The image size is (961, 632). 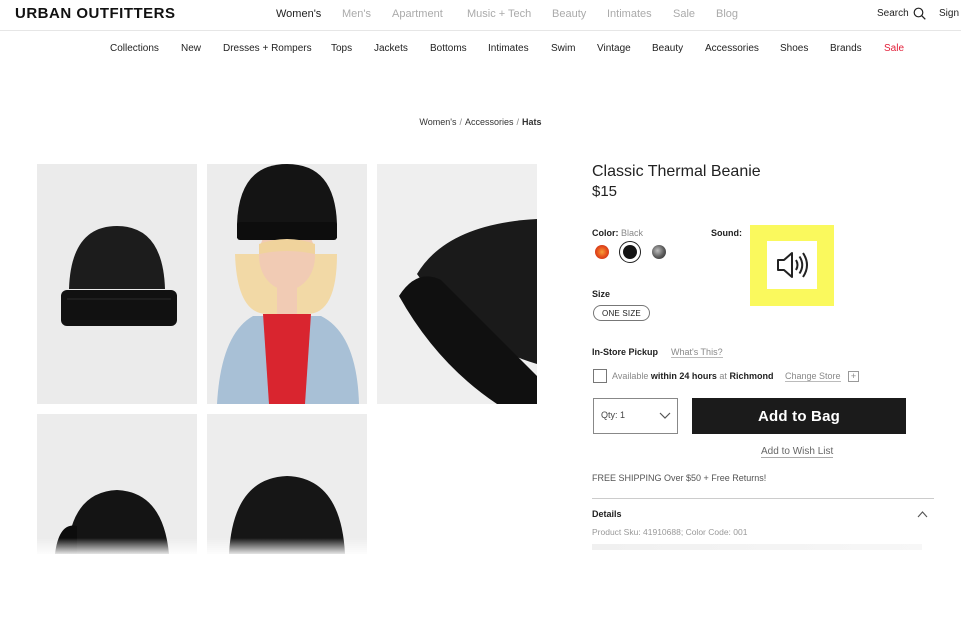 What do you see at coordinates (667, 48) in the screenshot?
I see `cat-beauty: Beauty` at bounding box center [667, 48].